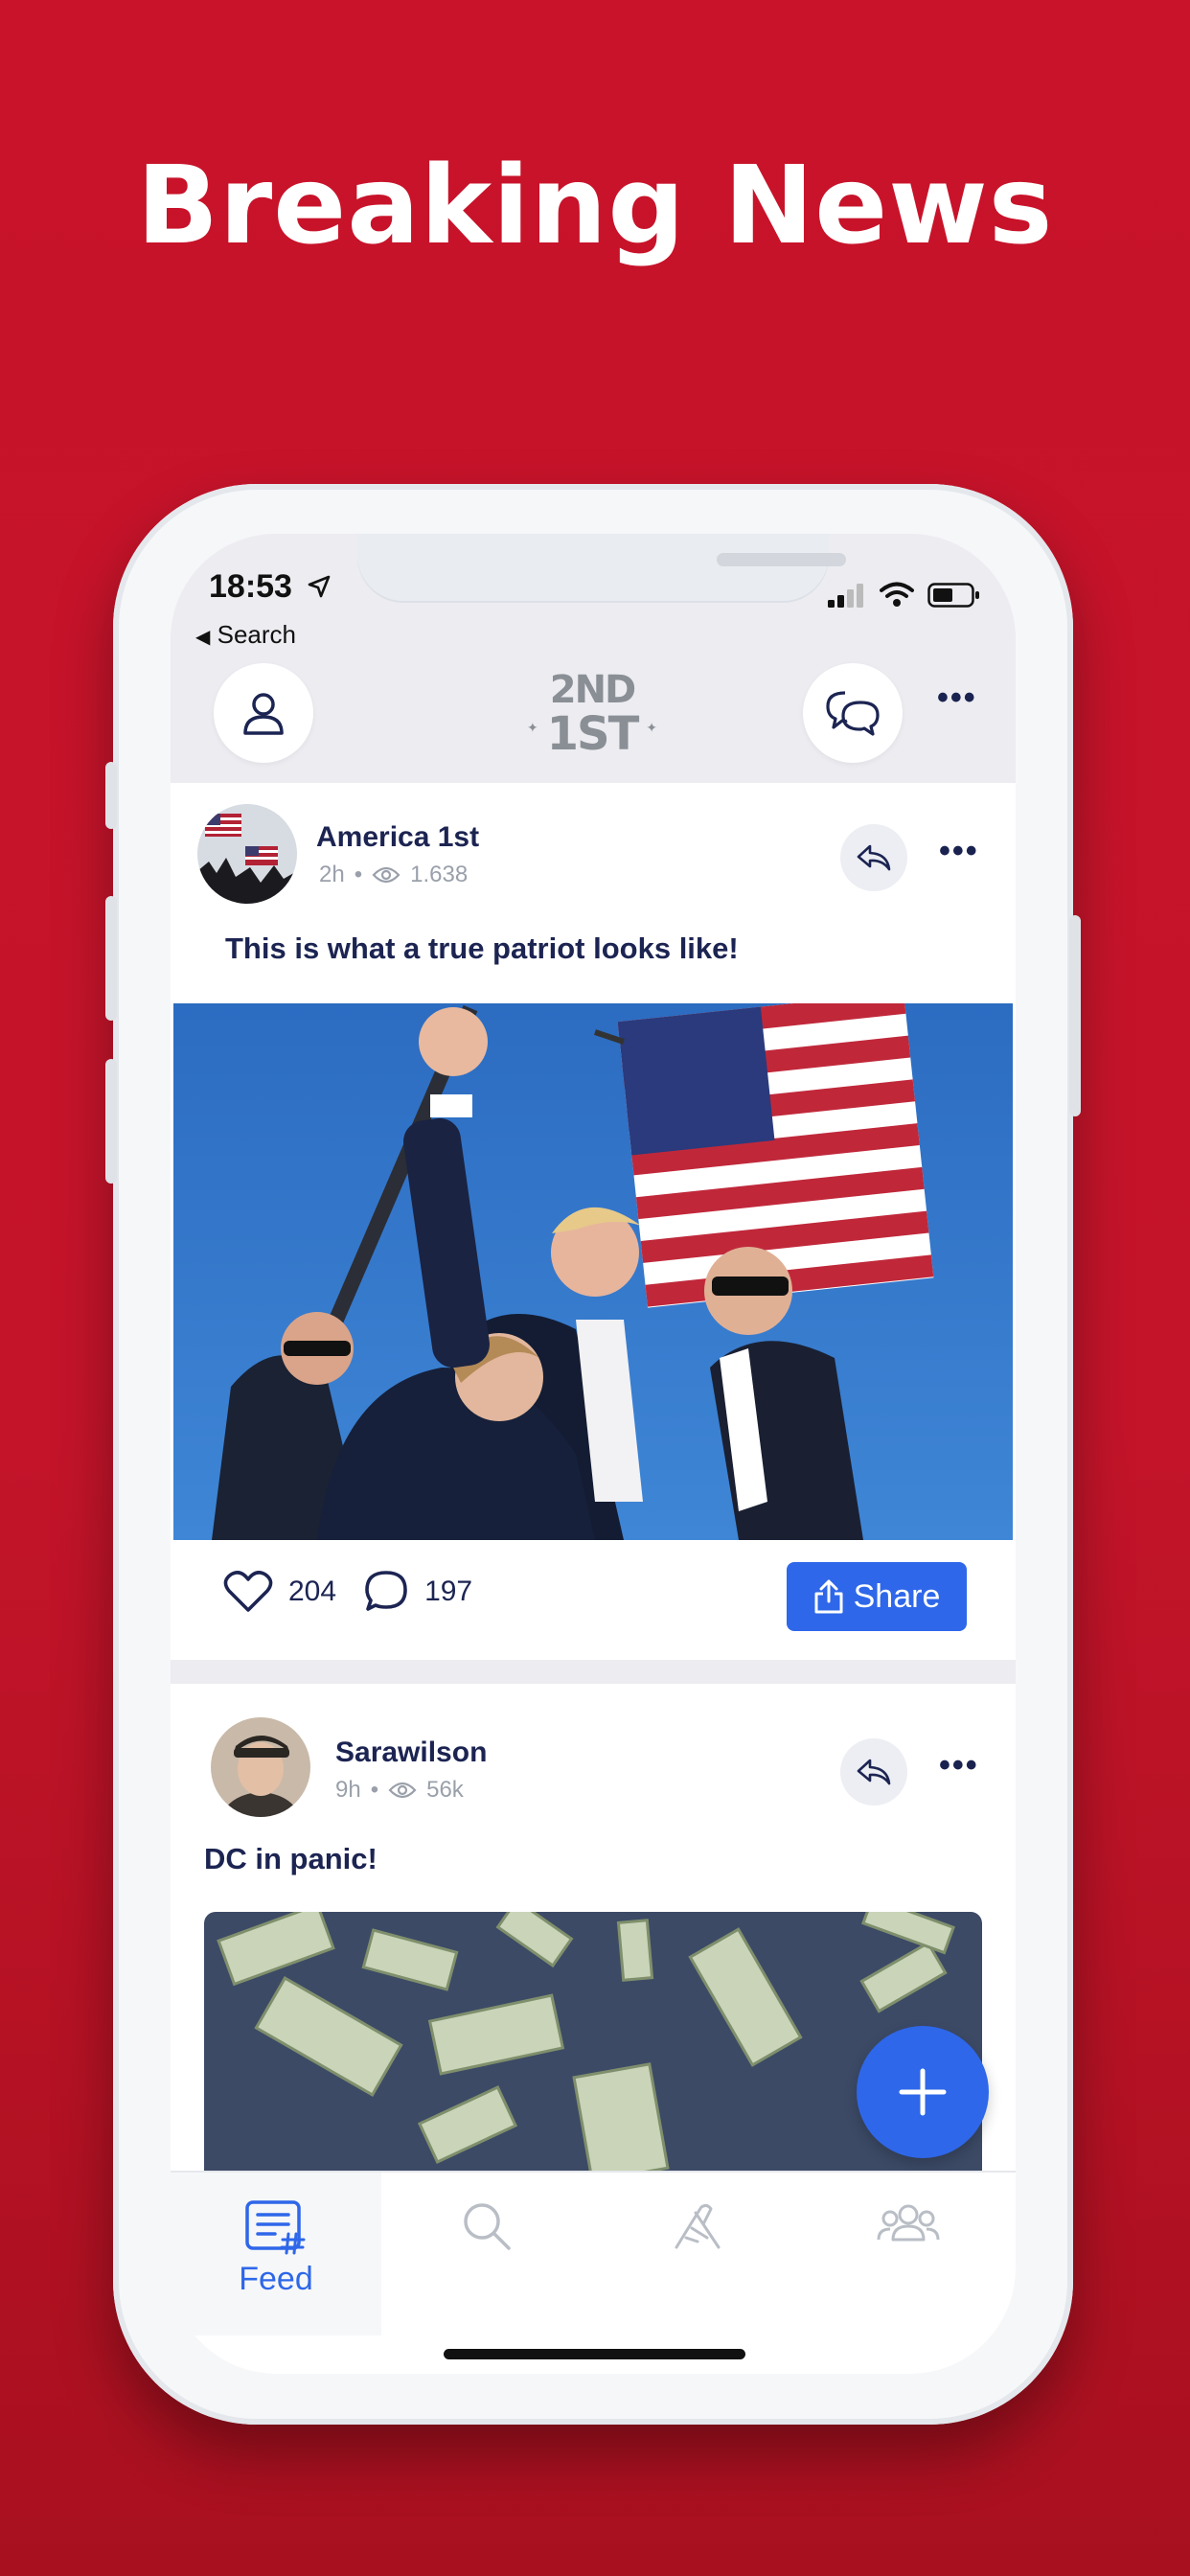  Describe the element at coordinates (348, 1790) in the screenshot. I see `post-age: 9h` at that location.